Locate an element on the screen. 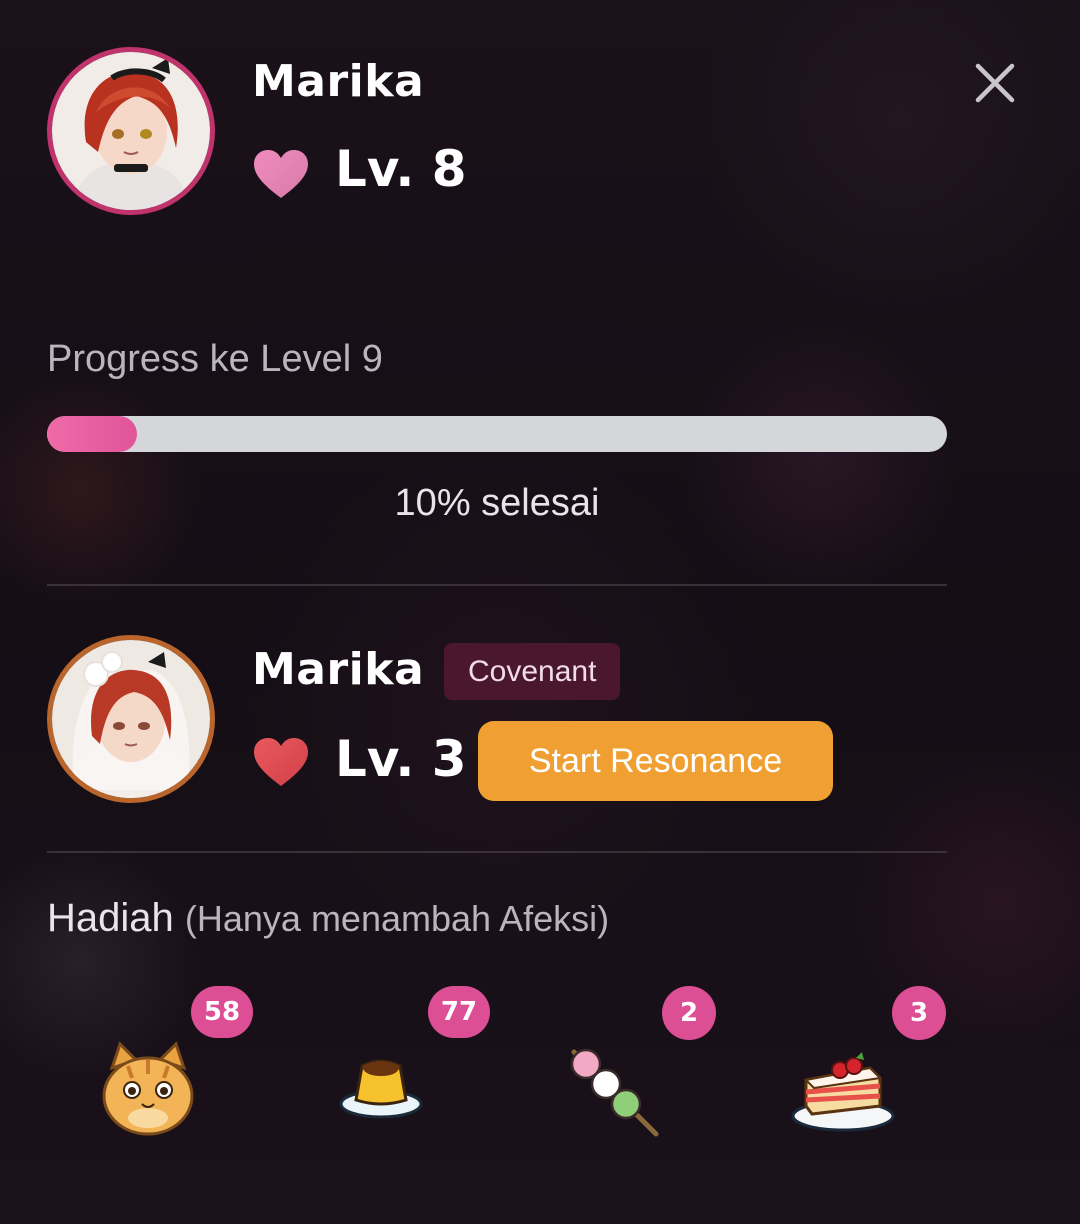  covenant-level: Lv. 3 is located at coordinates (401, 759).